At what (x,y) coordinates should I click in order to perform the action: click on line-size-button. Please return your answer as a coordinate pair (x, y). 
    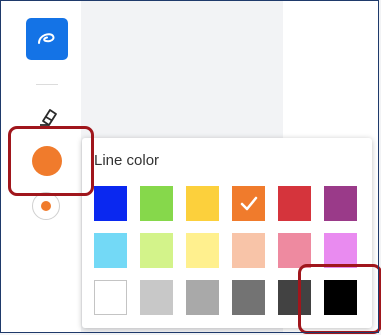
    Looking at the image, I should click on (46, 206).